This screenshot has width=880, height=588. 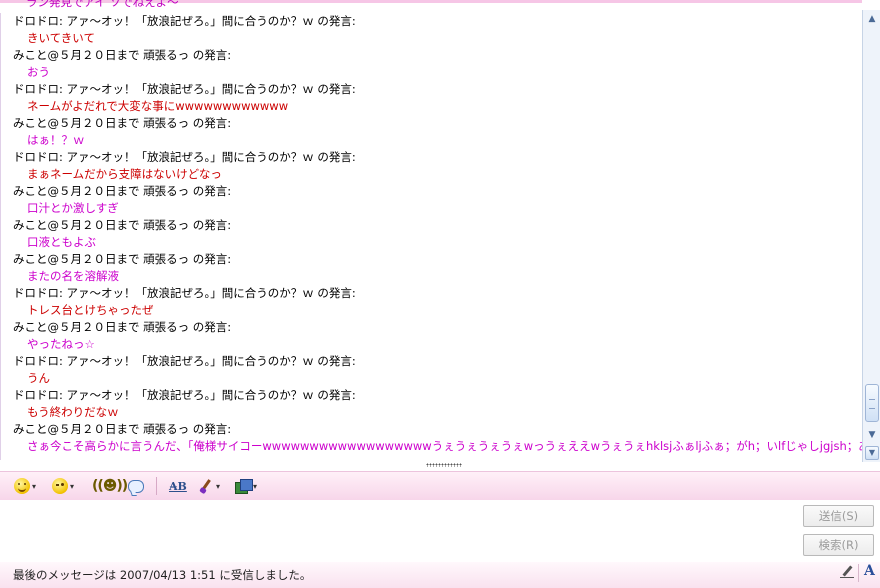 I want to click on emoticon-button: ▾, so click(x=25, y=486).